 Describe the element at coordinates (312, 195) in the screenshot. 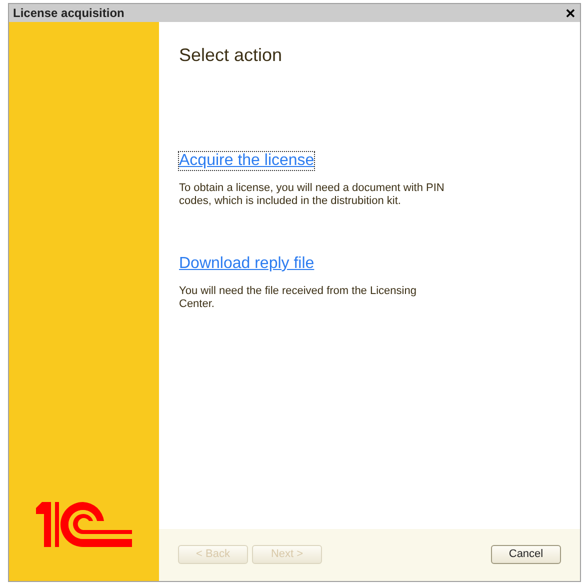

I see `action-description: To obtain a license, you will need a document with PIN codes, which is included in the distrubition kit.` at that location.